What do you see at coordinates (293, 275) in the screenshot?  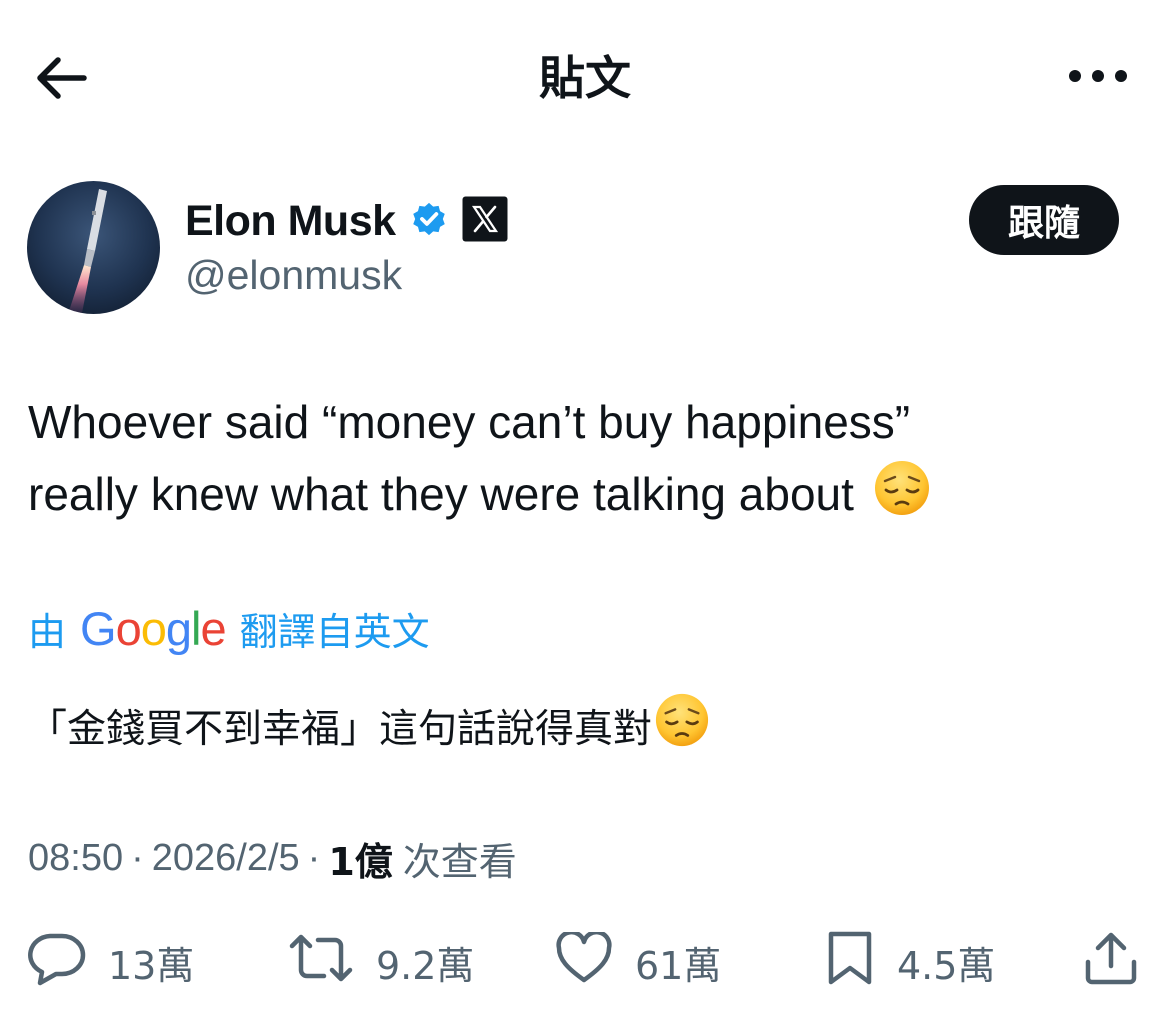 I see `author-handle: @elonmusk` at bounding box center [293, 275].